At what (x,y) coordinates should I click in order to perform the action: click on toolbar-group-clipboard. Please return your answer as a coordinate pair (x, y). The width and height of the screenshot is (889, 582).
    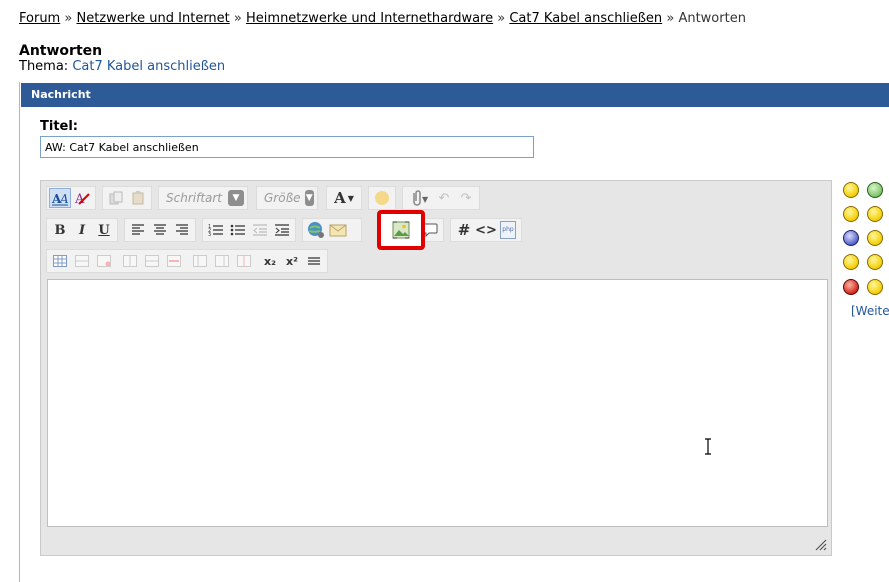
    Looking at the image, I should click on (127, 198).